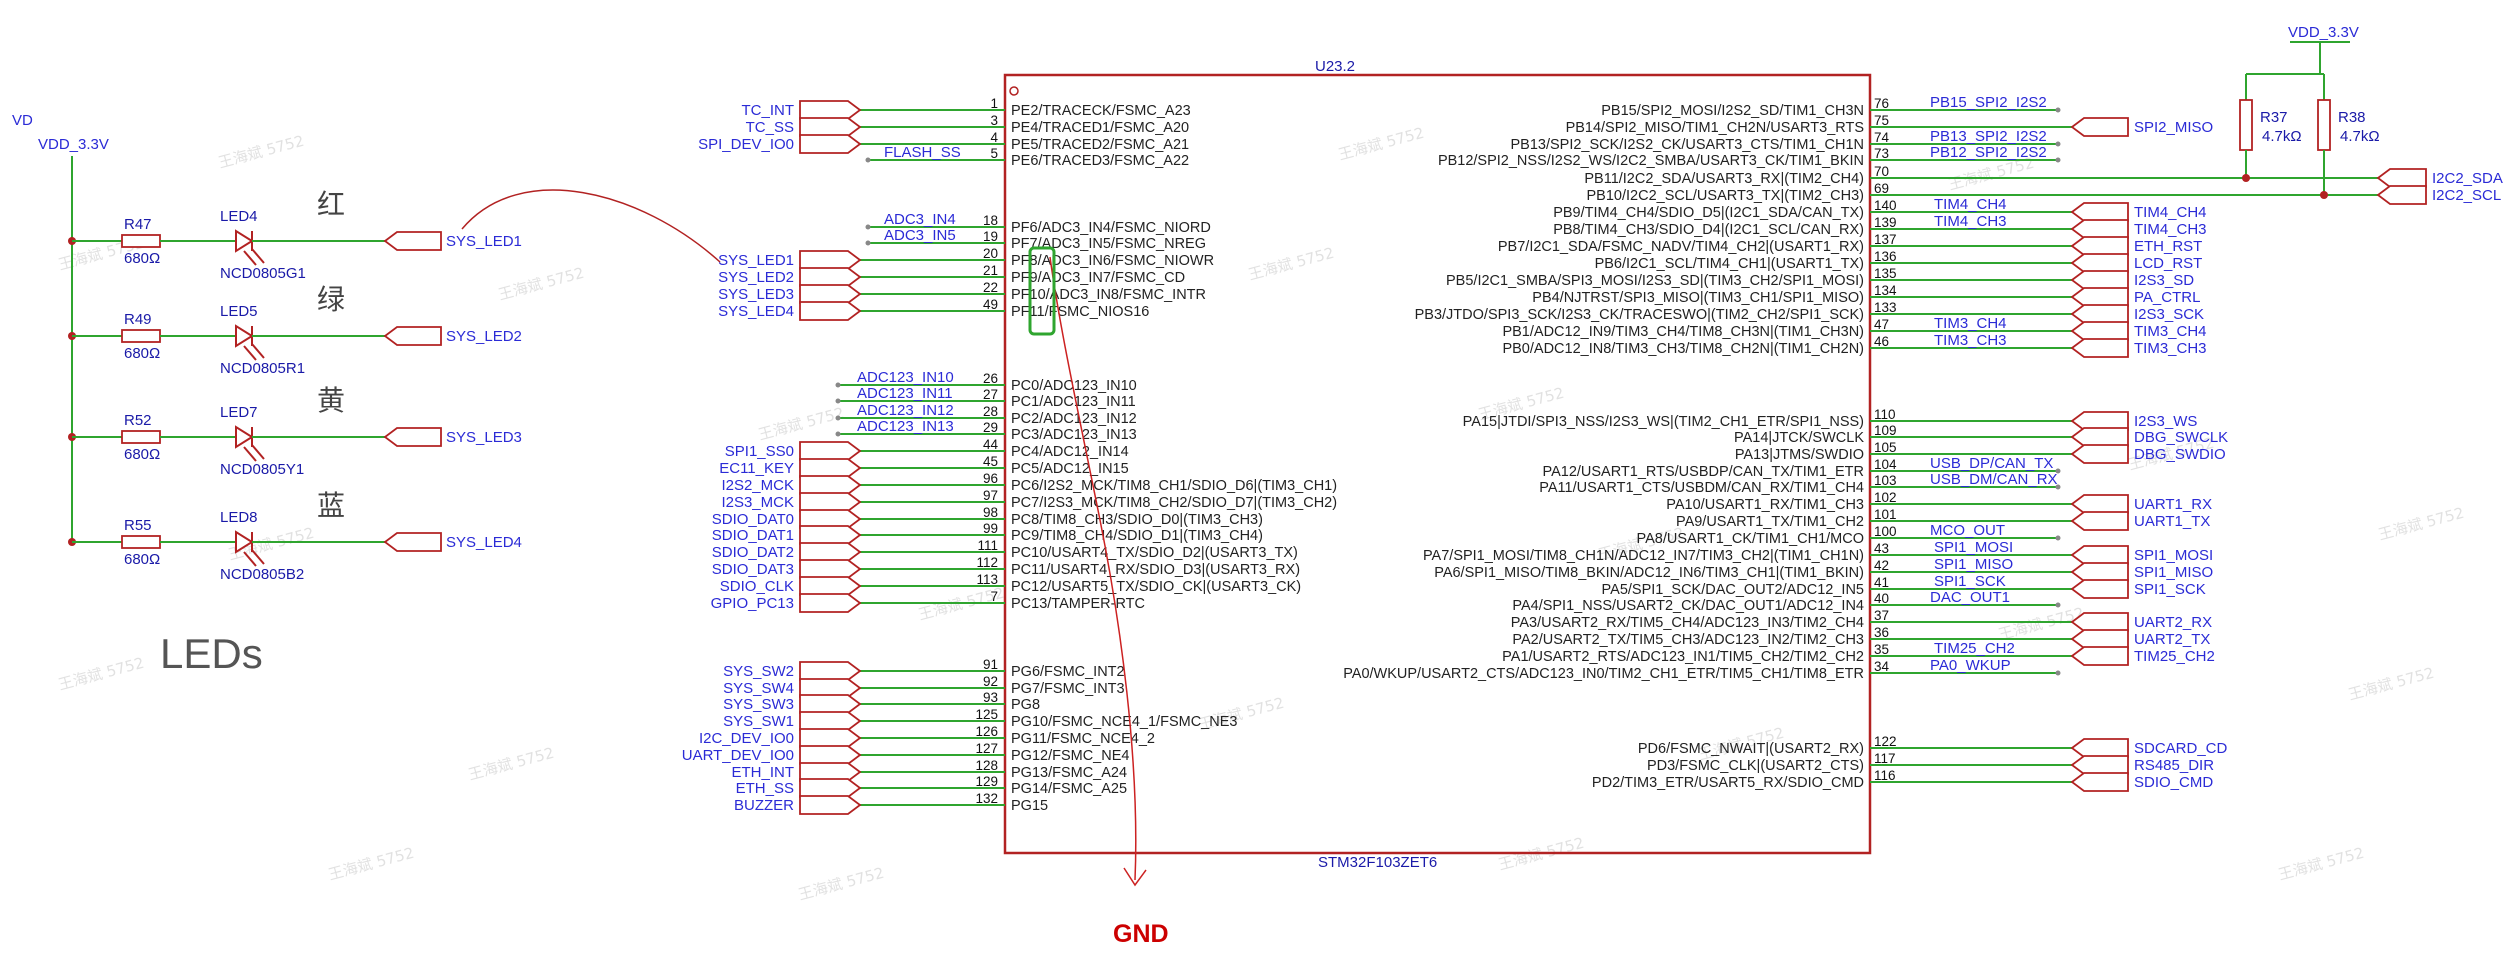  I want to click on led-net-label: SYS_LED4, so click(484, 542).